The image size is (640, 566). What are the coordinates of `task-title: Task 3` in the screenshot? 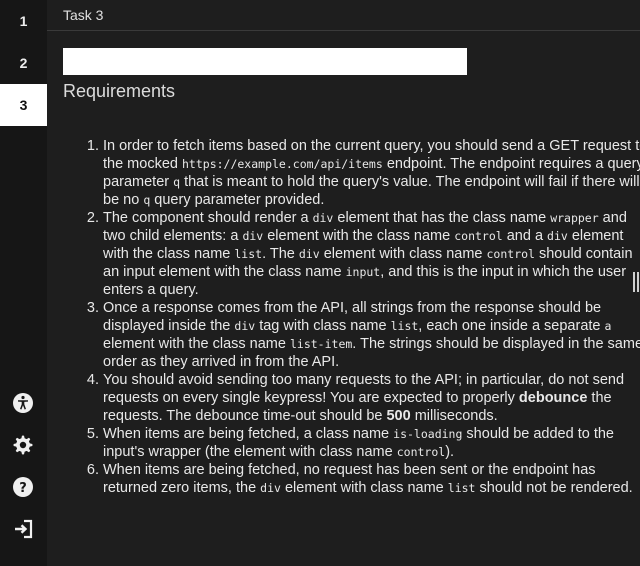 It's located at (83, 15).